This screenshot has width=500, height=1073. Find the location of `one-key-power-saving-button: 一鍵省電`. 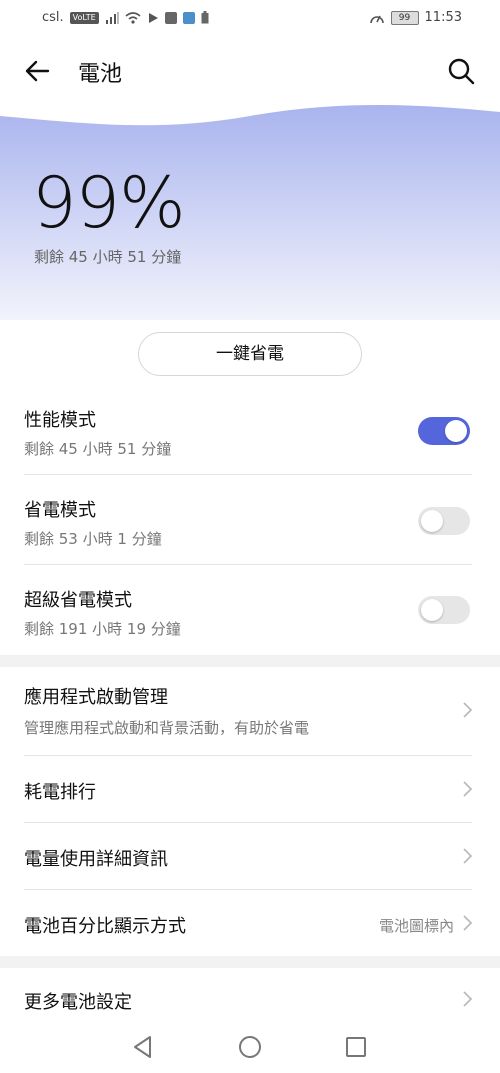

one-key-power-saving-button: 一鍵省電 is located at coordinates (250, 354).